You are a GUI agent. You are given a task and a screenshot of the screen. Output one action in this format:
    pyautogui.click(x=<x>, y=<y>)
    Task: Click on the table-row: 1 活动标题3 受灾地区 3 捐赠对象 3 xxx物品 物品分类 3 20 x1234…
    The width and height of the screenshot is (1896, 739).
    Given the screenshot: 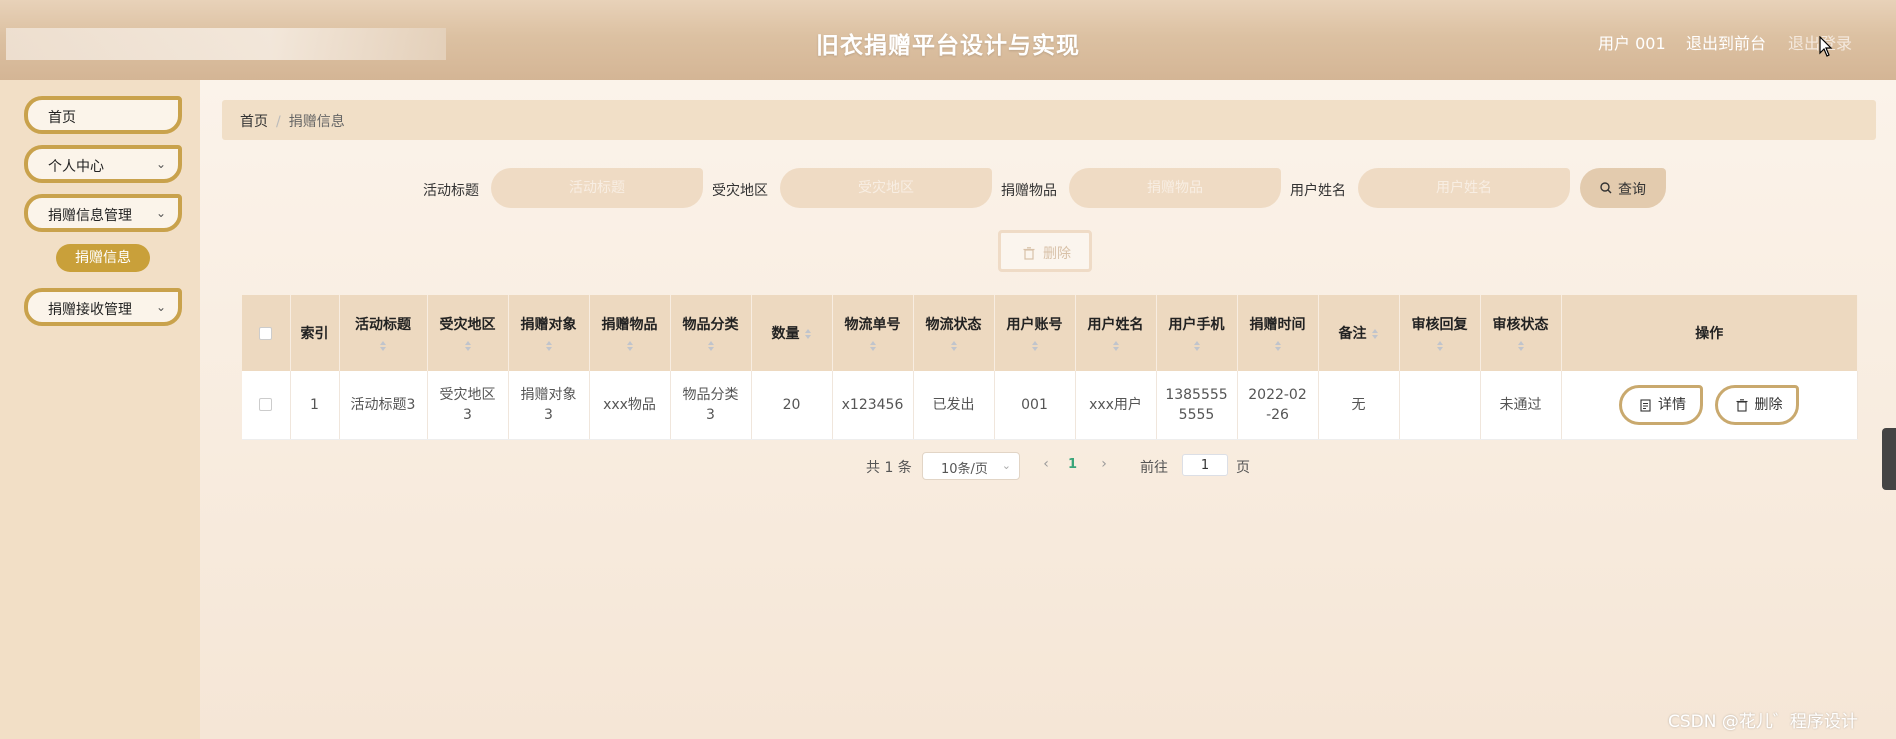 What is the action you would take?
    pyautogui.click(x=1050, y=405)
    